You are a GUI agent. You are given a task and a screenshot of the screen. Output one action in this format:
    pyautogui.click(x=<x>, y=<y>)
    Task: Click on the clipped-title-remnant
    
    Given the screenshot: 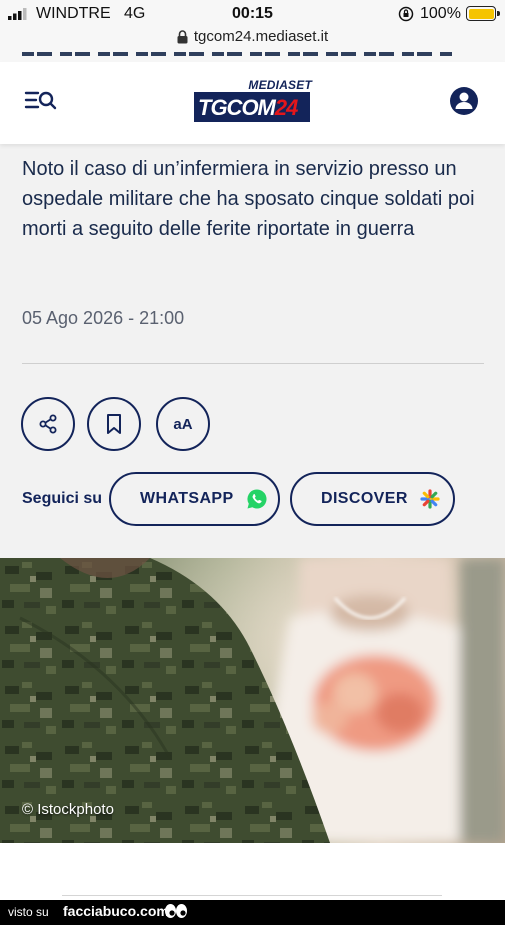 What is the action you would take?
    pyautogui.click(x=252, y=57)
    